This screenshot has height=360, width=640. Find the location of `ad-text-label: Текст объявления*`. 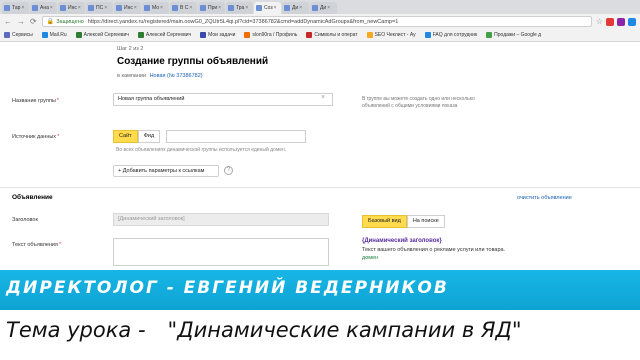

ad-text-label: Текст объявления* is located at coordinates (37, 245).